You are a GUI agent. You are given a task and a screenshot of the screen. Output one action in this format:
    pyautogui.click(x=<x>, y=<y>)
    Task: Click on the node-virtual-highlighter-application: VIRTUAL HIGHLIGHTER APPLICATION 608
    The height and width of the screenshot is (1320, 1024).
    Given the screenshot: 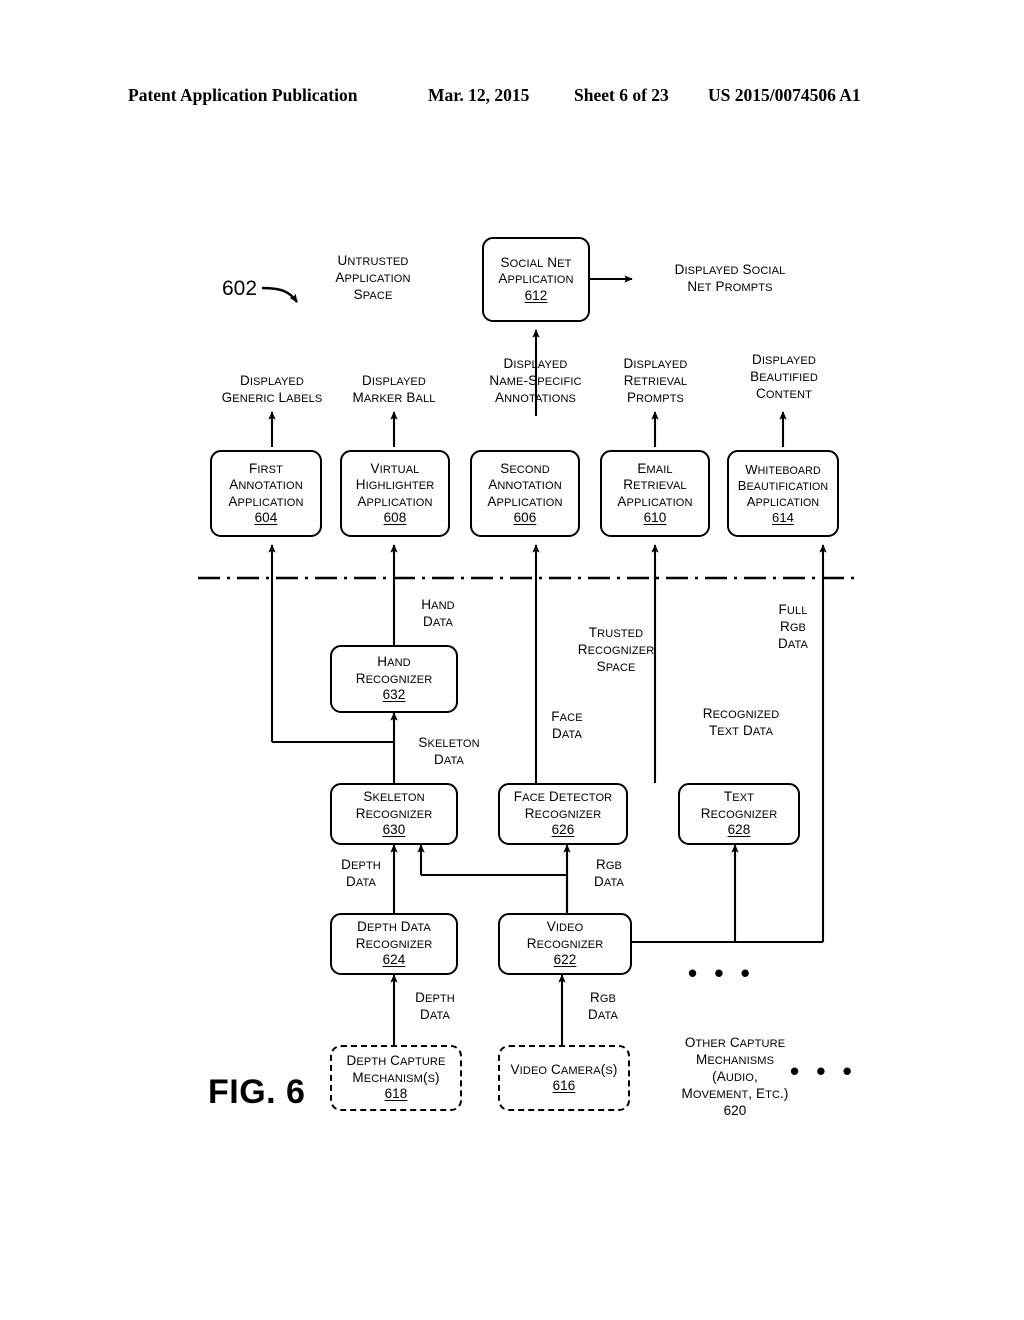 What is the action you would take?
    pyautogui.click(x=395, y=493)
    